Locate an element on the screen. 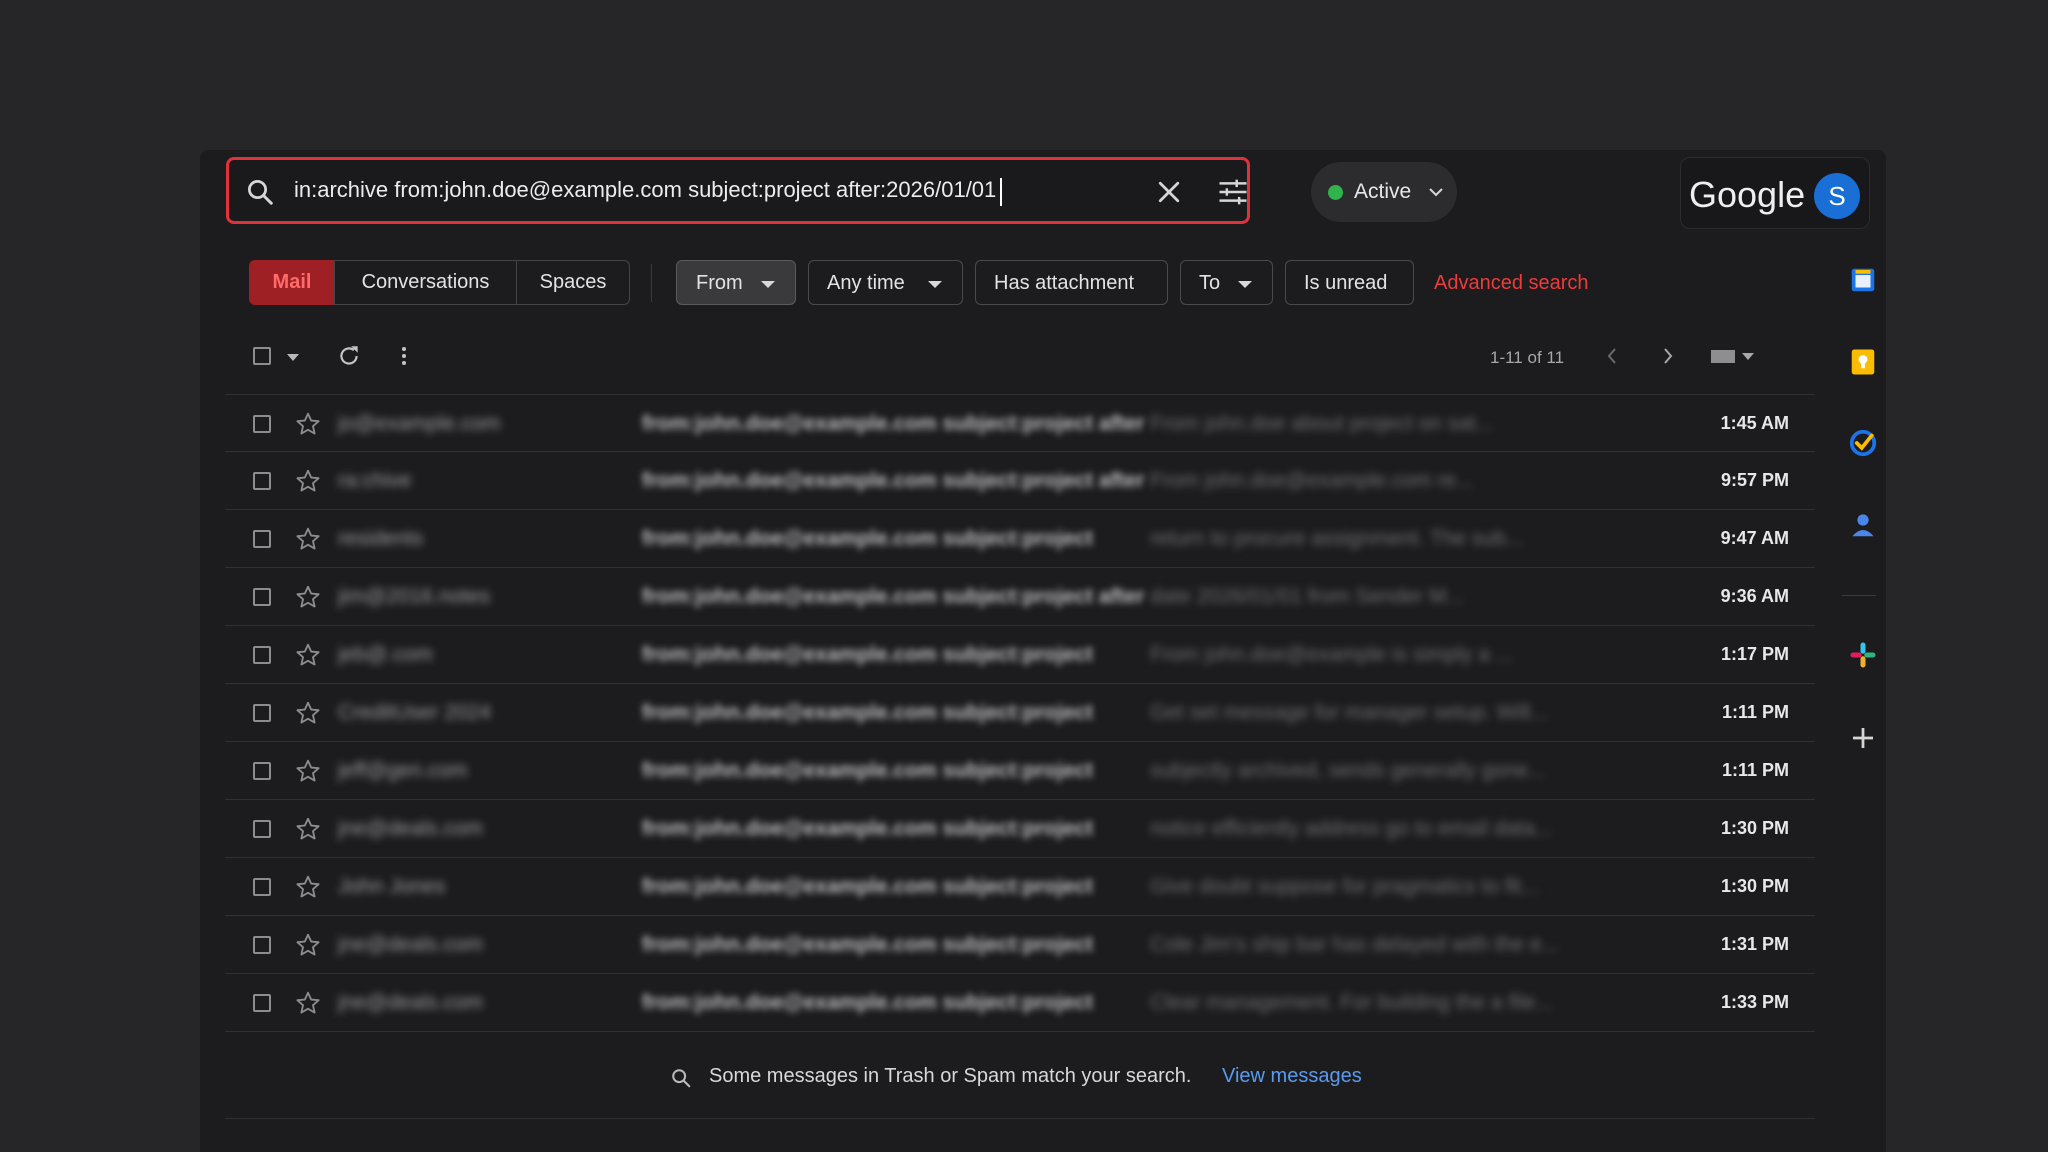  add-icon is located at coordinates (1863, 738).